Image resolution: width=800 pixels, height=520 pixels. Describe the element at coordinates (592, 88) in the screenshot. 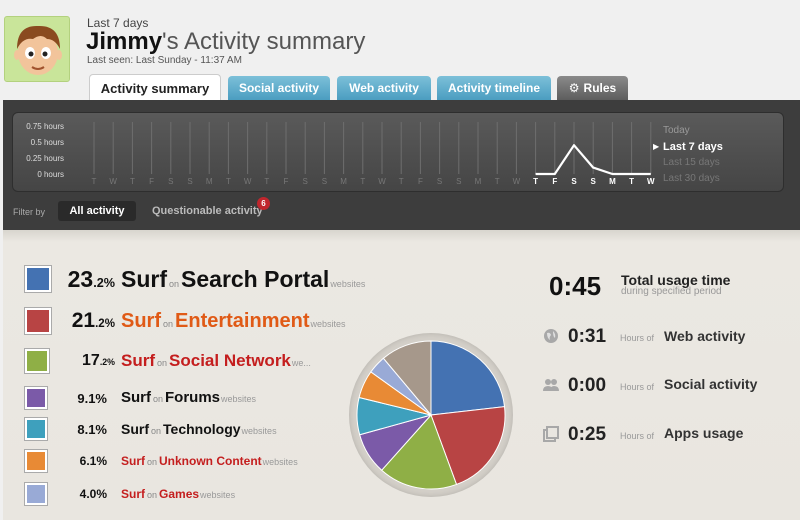

I see `tab-rules: ⚙ Rules` at that location.